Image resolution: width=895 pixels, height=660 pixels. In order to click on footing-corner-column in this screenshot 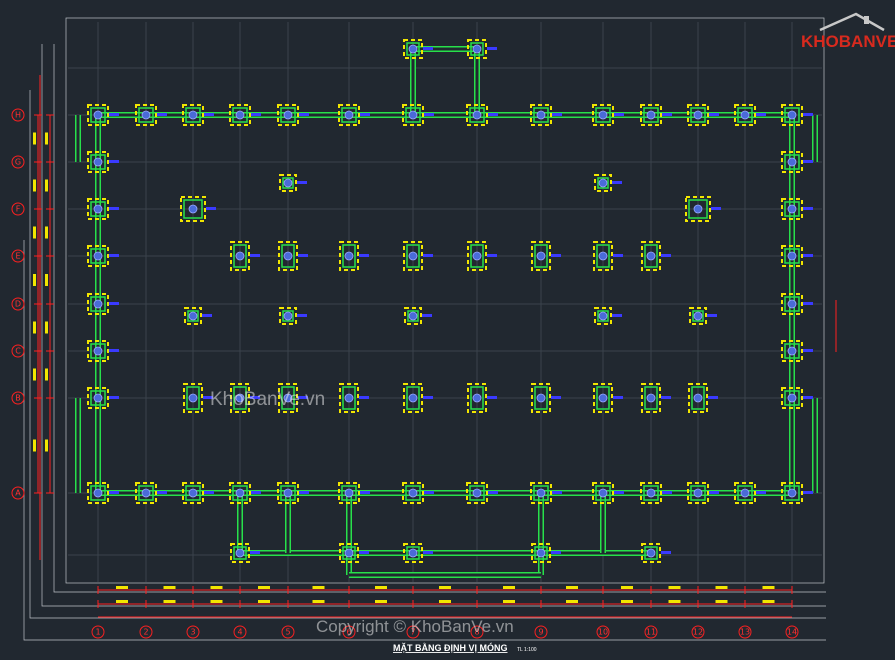, I will do `click(193, 209)`.